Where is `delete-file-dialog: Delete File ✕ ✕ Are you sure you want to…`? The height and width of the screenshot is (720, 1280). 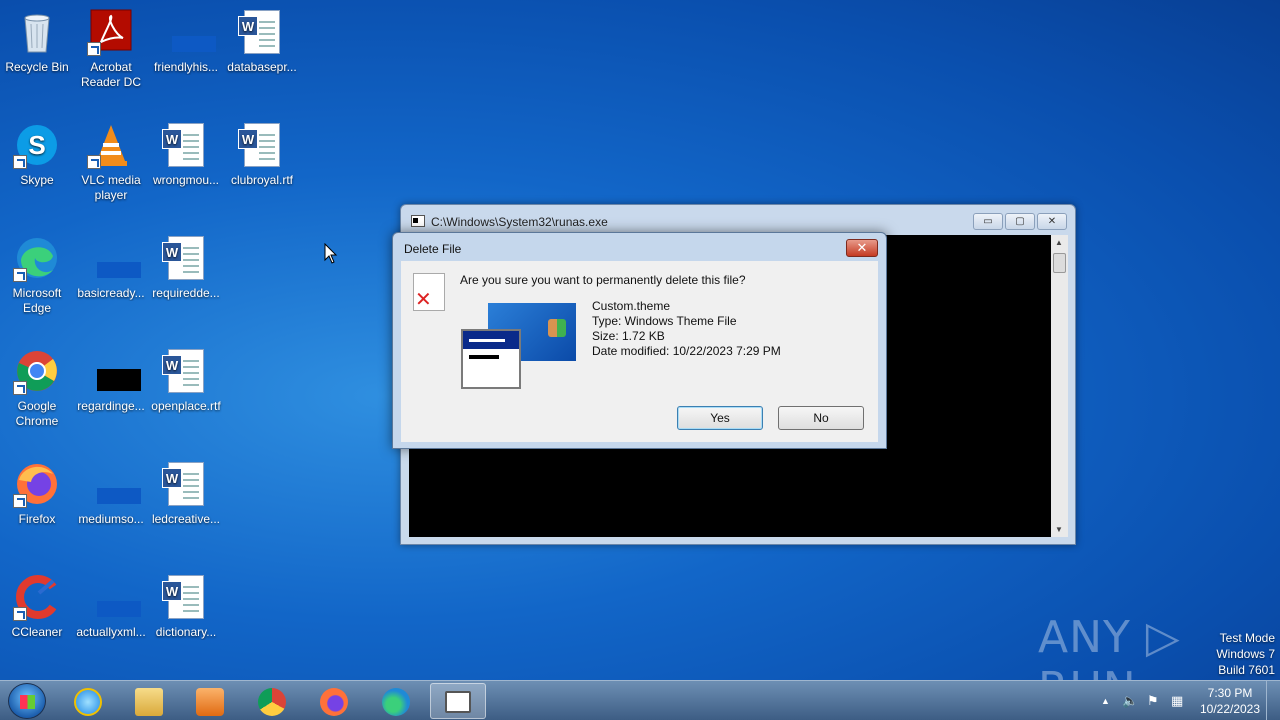
delete-file-dialog: Delete File ✕ ✕ Are you sure you want to… is located at coordinates (639, 340).